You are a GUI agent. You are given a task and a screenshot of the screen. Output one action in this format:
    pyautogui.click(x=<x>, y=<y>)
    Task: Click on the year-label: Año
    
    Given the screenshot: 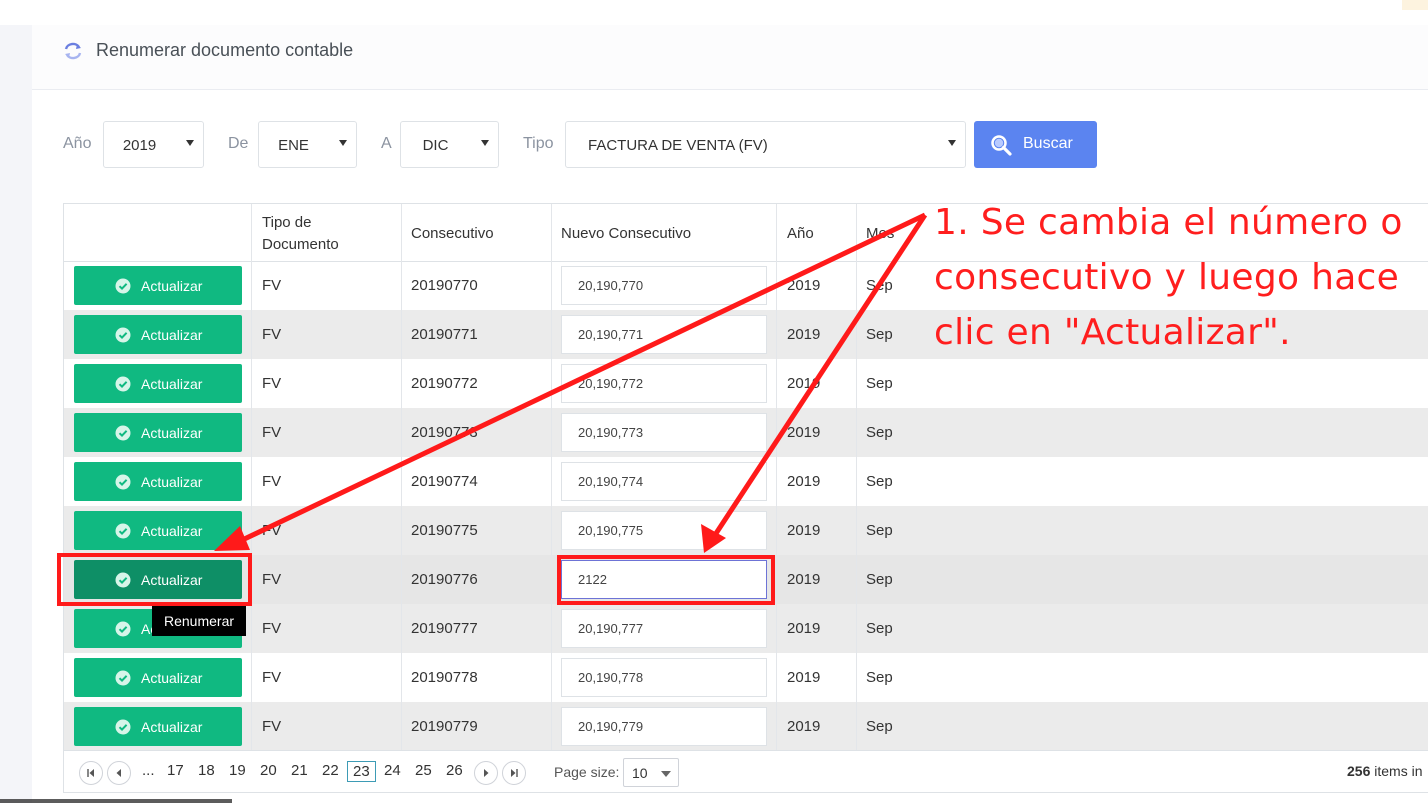 What is the action you would take?
    pyautogui.click(x=77, y=143)
    